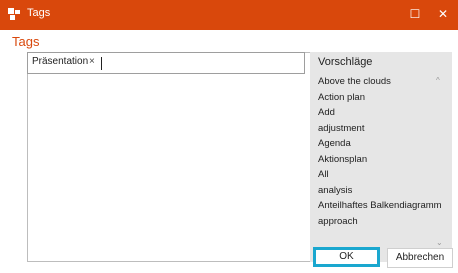 The height and width of the screenshot is (273, 458). What do you see at coordinates (380, 129) in the screenshot?
I see `suggestion-item: adjustment` at bounding box center [380, 129].